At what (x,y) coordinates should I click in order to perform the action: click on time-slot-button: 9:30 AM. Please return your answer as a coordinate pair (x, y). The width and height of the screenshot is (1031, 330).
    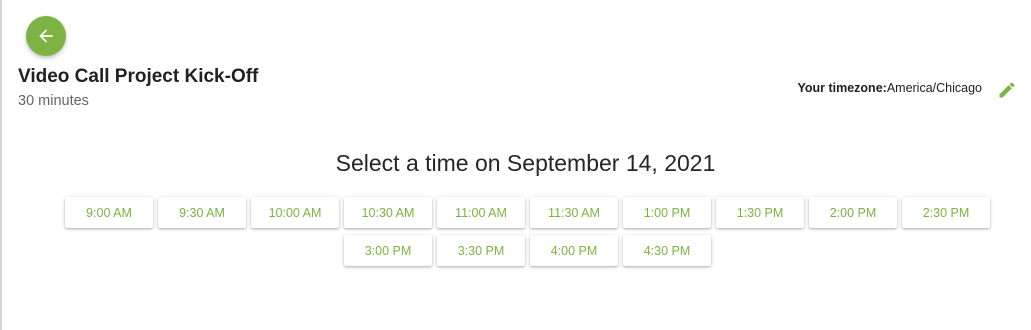
    Looking at the image, I should click on (202, 212).